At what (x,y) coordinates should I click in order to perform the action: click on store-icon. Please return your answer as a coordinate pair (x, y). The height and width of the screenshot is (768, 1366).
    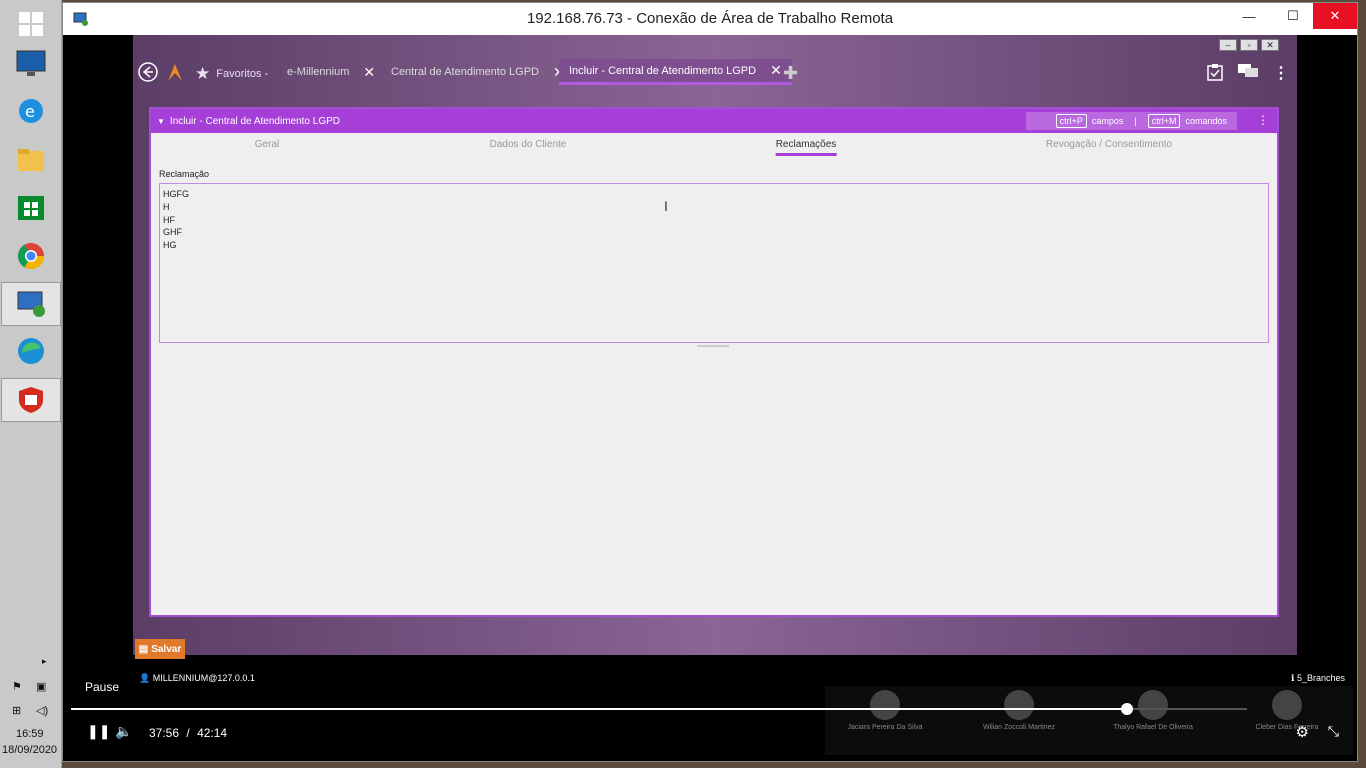
    Looking at the image, I should click on (31, 207).